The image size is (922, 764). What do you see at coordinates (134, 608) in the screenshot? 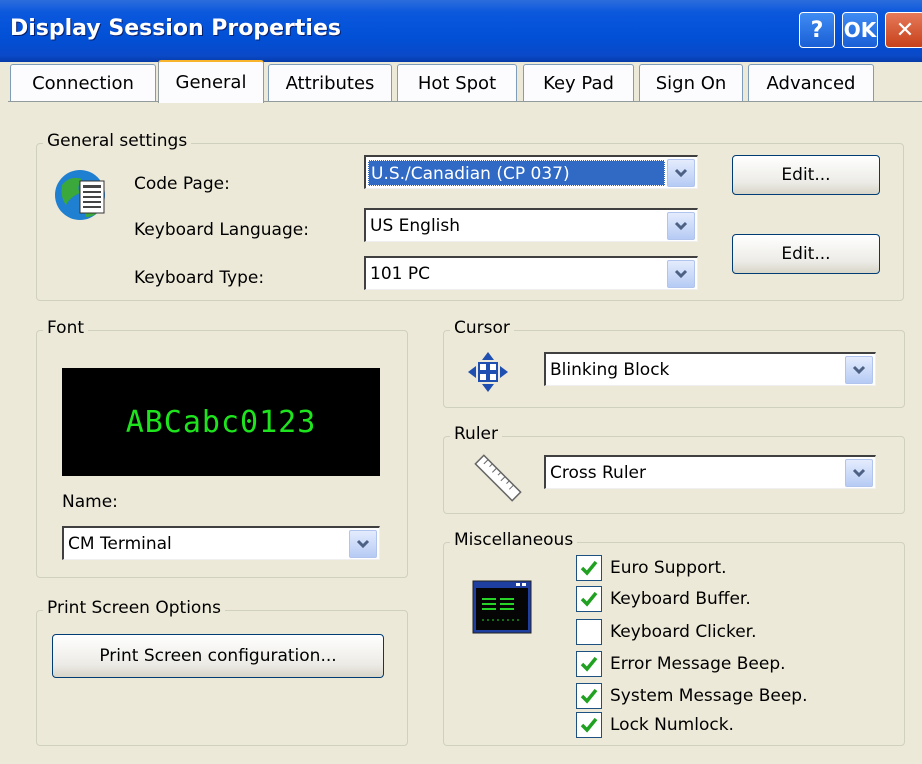
I see `print-screen-legend: Print Screen Options` at bounding box center [134, 608].